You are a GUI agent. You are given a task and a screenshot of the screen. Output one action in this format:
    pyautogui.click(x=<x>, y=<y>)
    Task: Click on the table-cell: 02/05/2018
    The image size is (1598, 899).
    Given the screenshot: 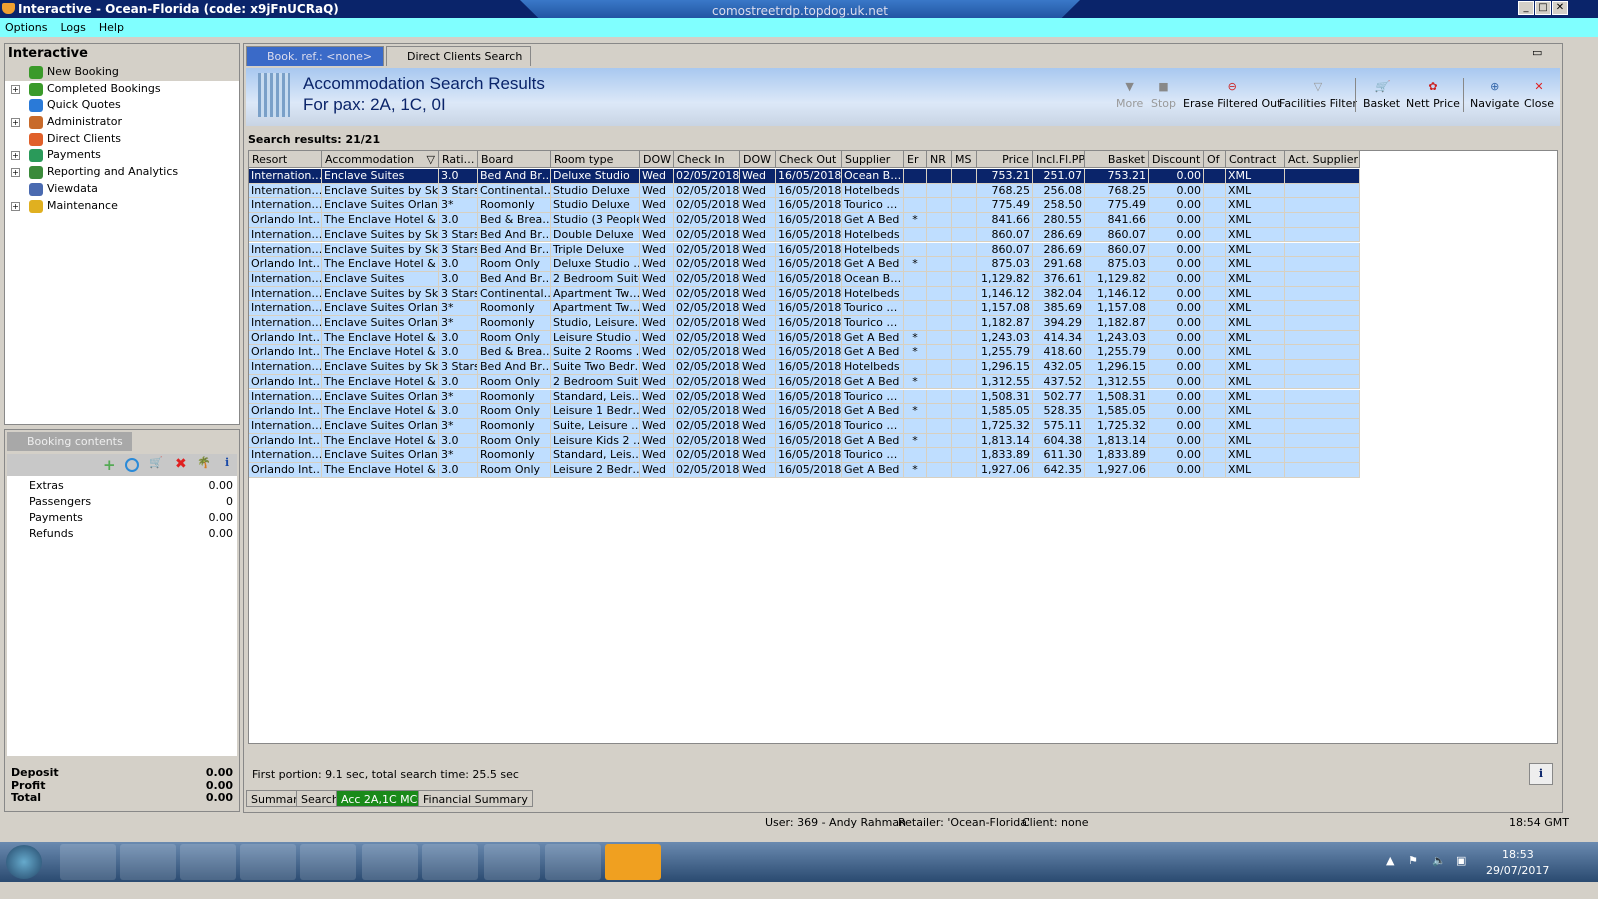 What is the action you would take?
    pyautogui.click(x=707, y=279)
    